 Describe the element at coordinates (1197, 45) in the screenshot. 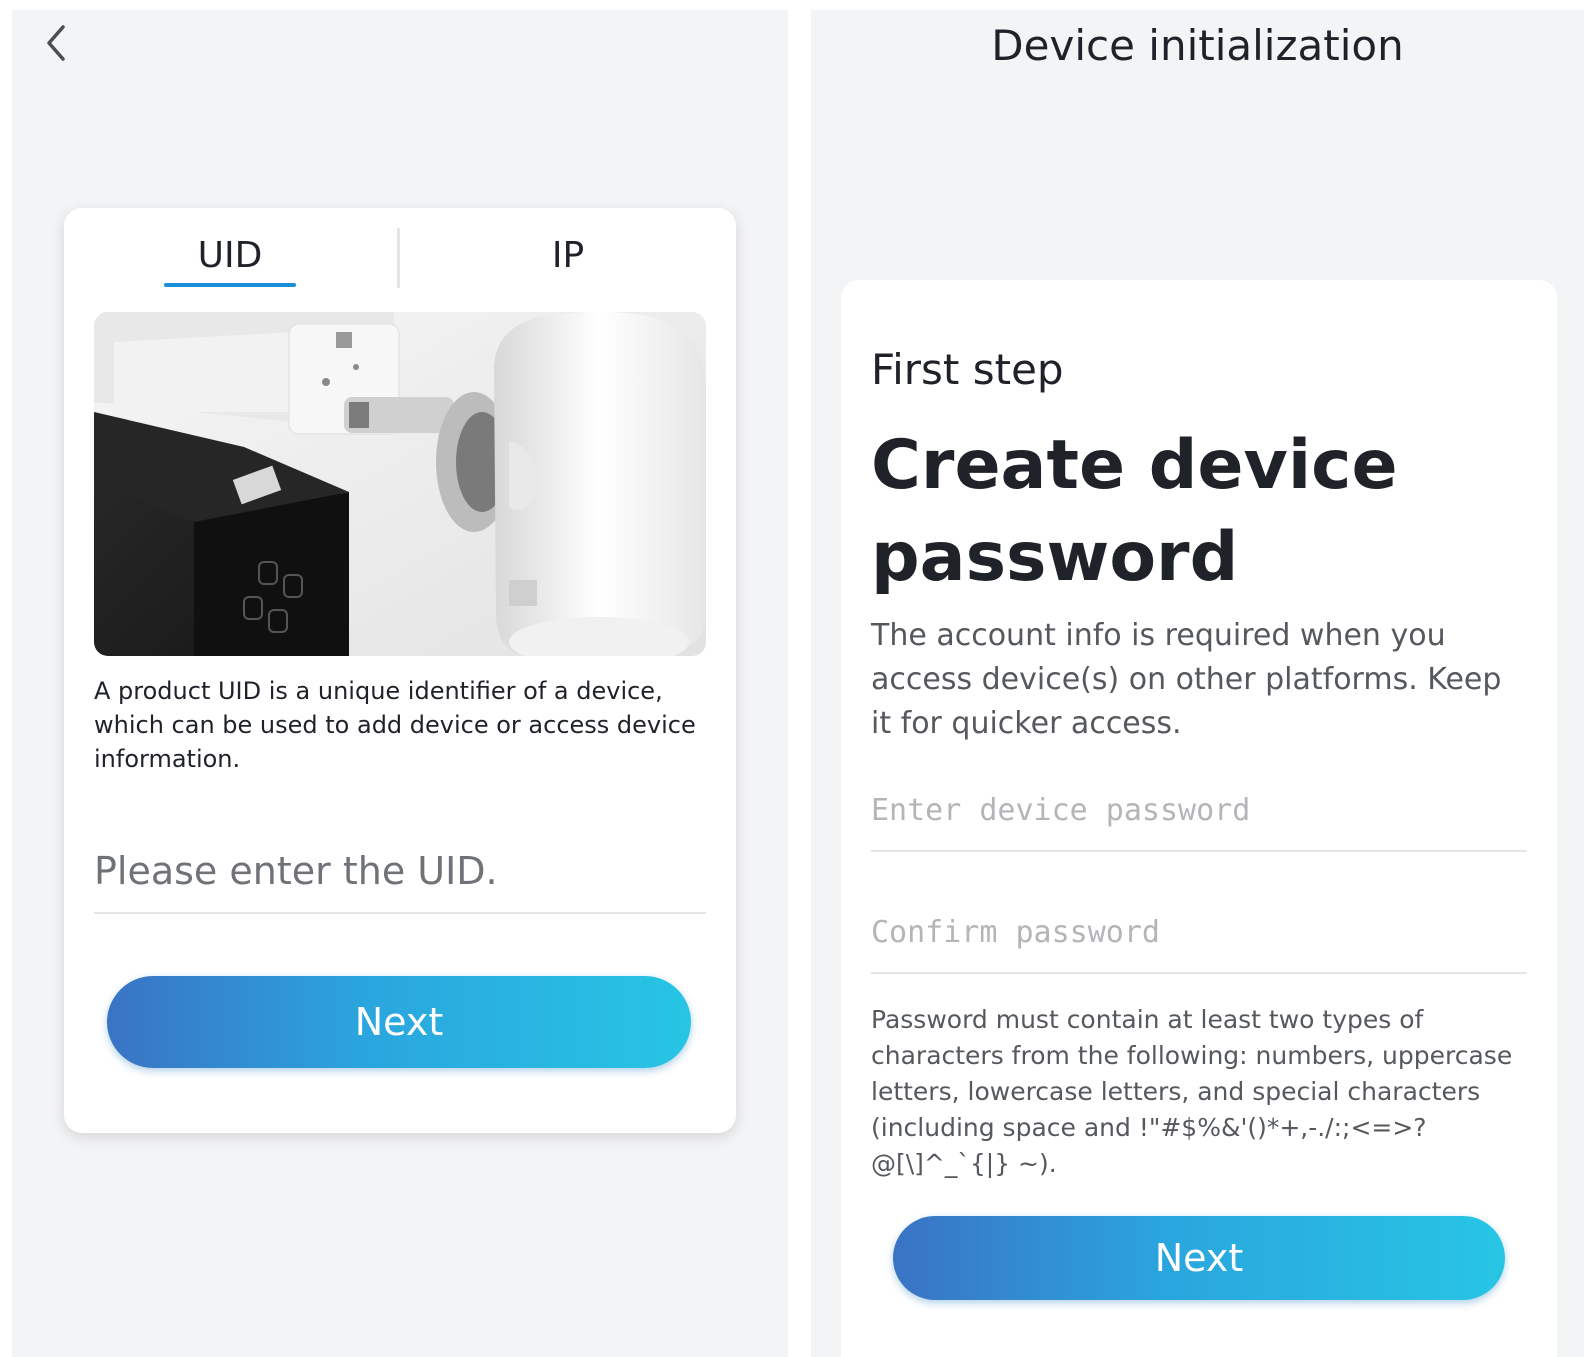

I see `page-title: Device initialization` at that location.